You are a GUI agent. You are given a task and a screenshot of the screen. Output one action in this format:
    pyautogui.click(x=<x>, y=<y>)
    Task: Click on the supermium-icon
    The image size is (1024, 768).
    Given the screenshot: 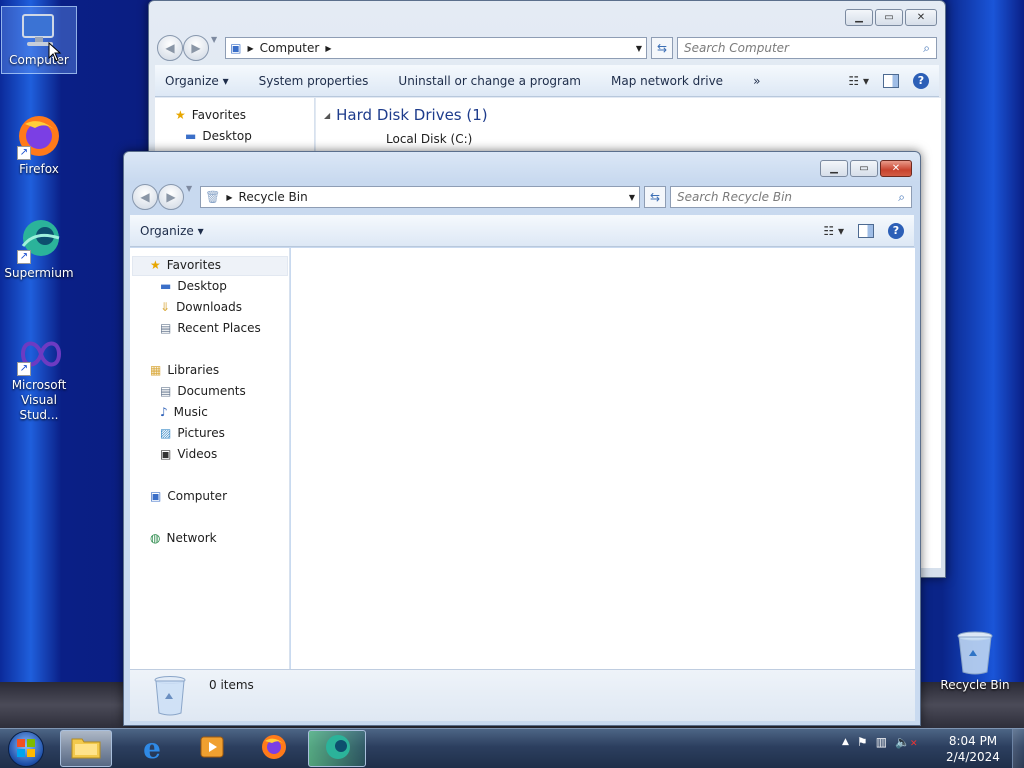 What is the action you would take?
    pyautogui.click(x=337, y=748)
    